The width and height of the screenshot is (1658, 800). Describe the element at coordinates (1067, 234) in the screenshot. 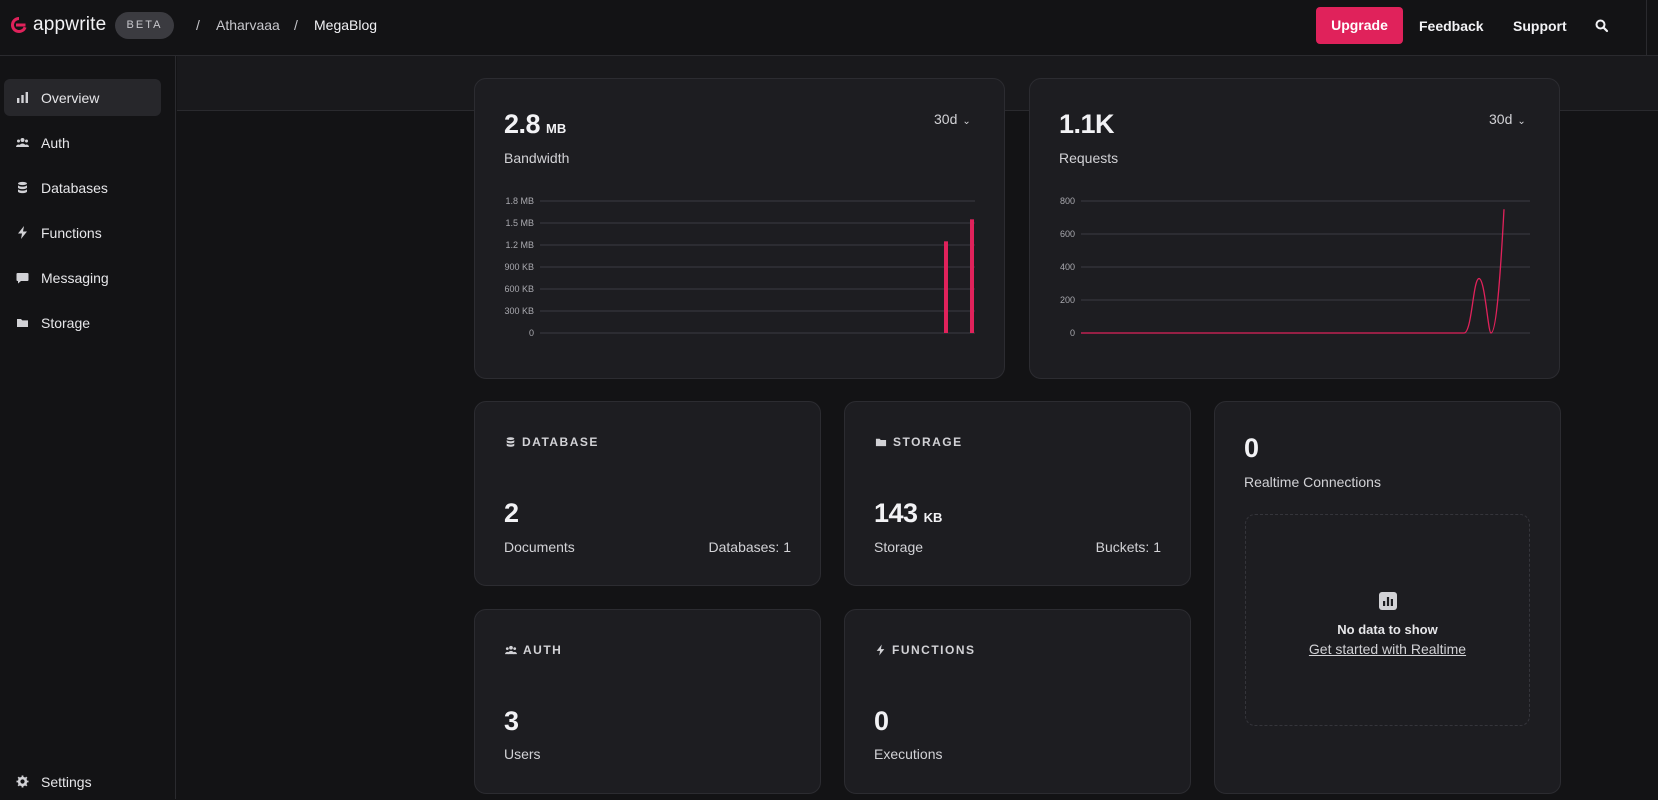

I see `y-tick-label: 600` at that location.